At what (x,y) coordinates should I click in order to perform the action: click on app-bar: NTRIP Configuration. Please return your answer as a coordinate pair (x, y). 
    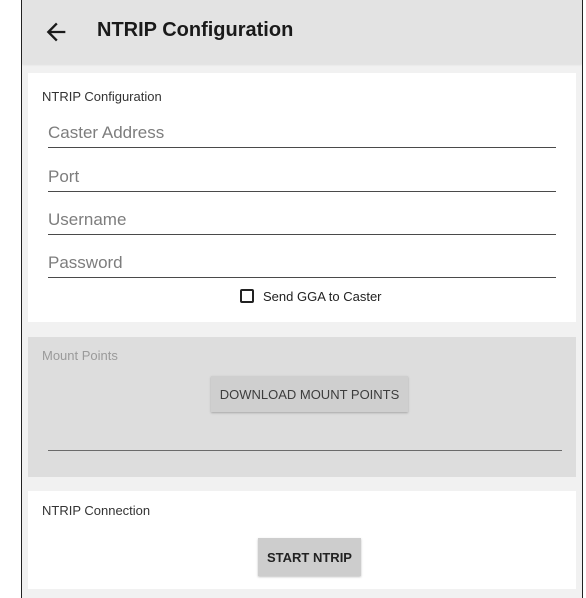
    Looking at the image, I should click on (302, 32).